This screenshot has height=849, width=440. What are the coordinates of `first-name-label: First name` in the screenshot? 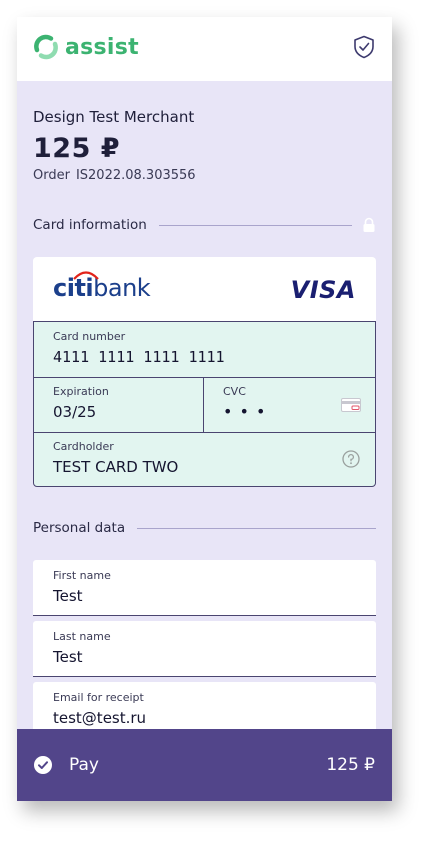 It's located at (82, 575).